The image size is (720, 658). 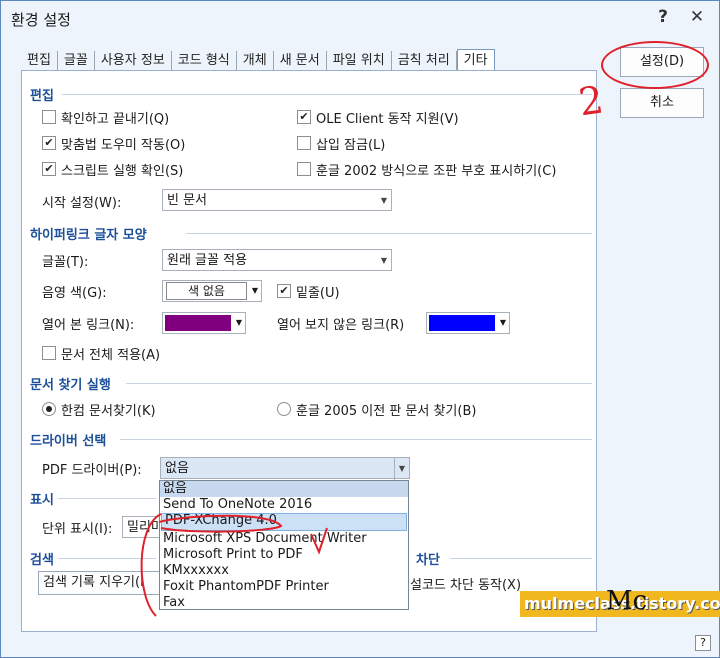 I want to click on select-value: 없음, so click(x=177, y=468).